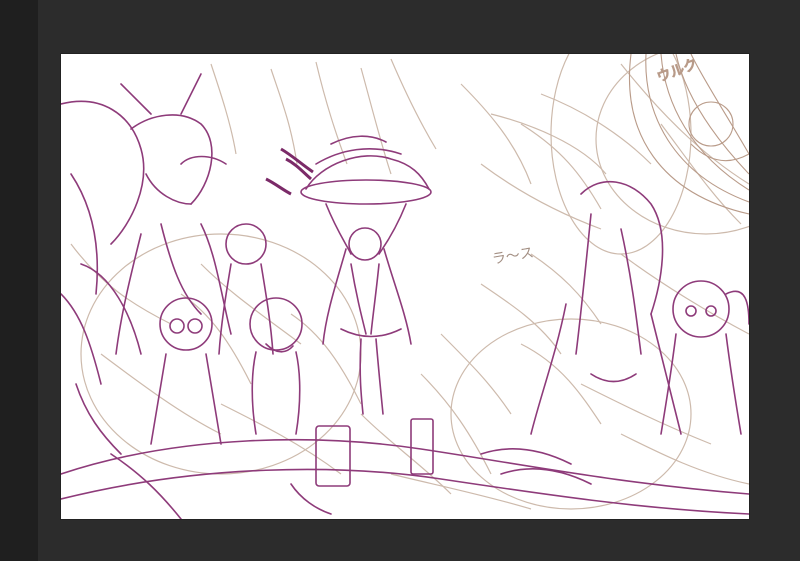 The height and width of the screenshot is (561, 800). What do you see at coordinates (19, 280) in the screenshot?
I see `left-panel` at bounding box center [19, 280].